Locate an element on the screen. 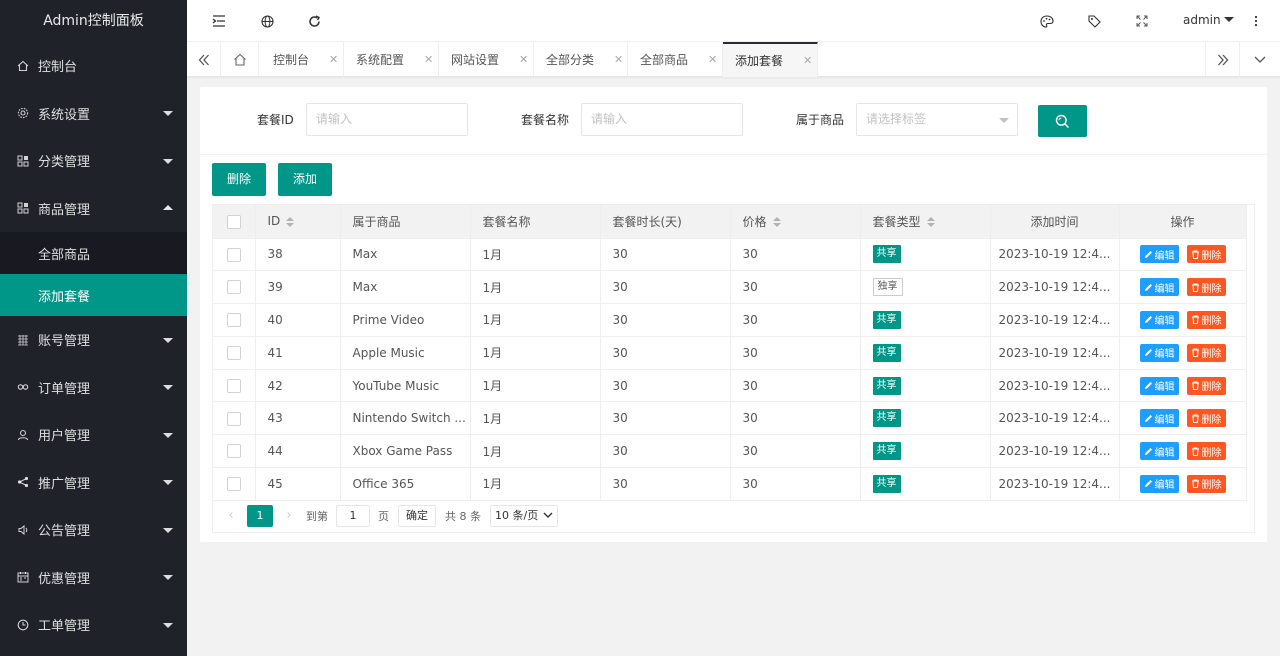 This screenshot has width=1280, height=656. column-header-price: 价格 is located at coordinates (795, 222).